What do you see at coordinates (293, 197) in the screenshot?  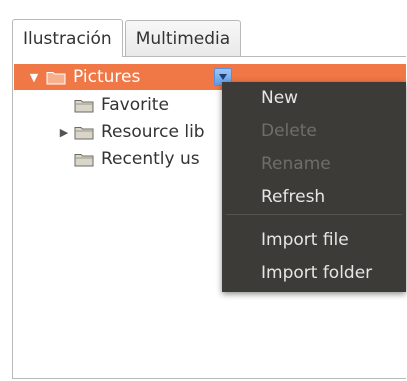 I see `menu-item-refresh: Refresh` at bounding box center [293, 197].